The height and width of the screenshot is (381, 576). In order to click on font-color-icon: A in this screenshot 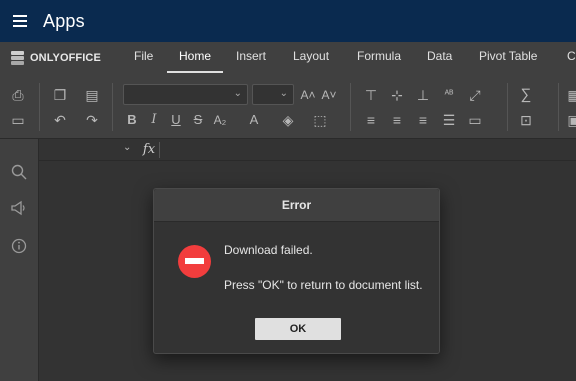, I will do `click(254, 120)`.